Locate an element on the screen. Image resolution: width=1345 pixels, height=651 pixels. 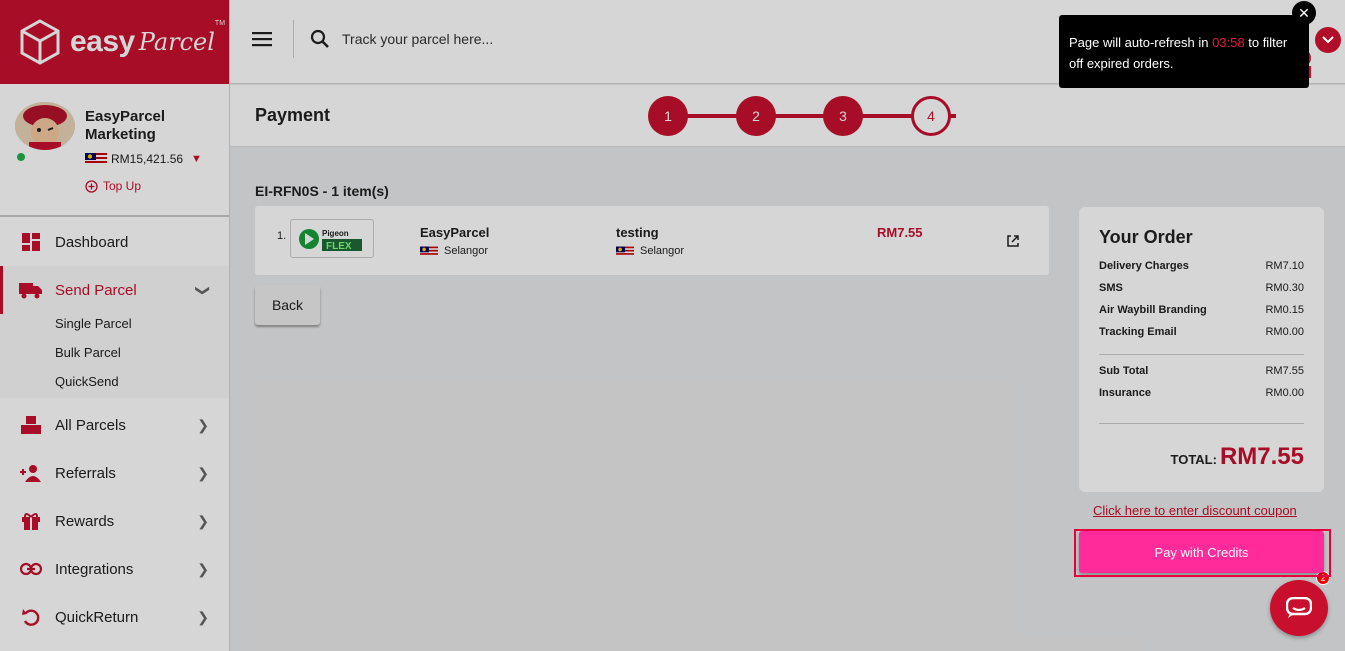
pay-with-credits-button: Pay with Credits is located at coordinates (1201, 552).